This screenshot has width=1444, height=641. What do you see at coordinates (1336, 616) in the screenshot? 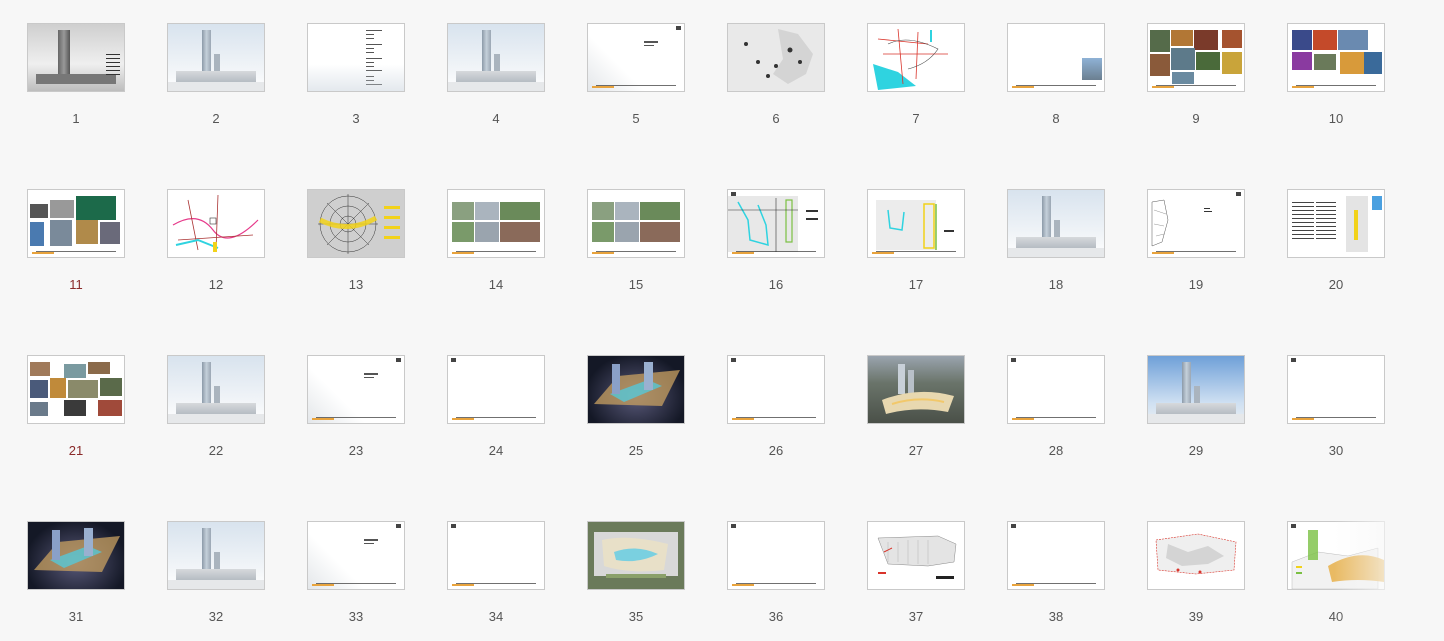
I see `slide-number: 40` at bounding box center [1336, 616].